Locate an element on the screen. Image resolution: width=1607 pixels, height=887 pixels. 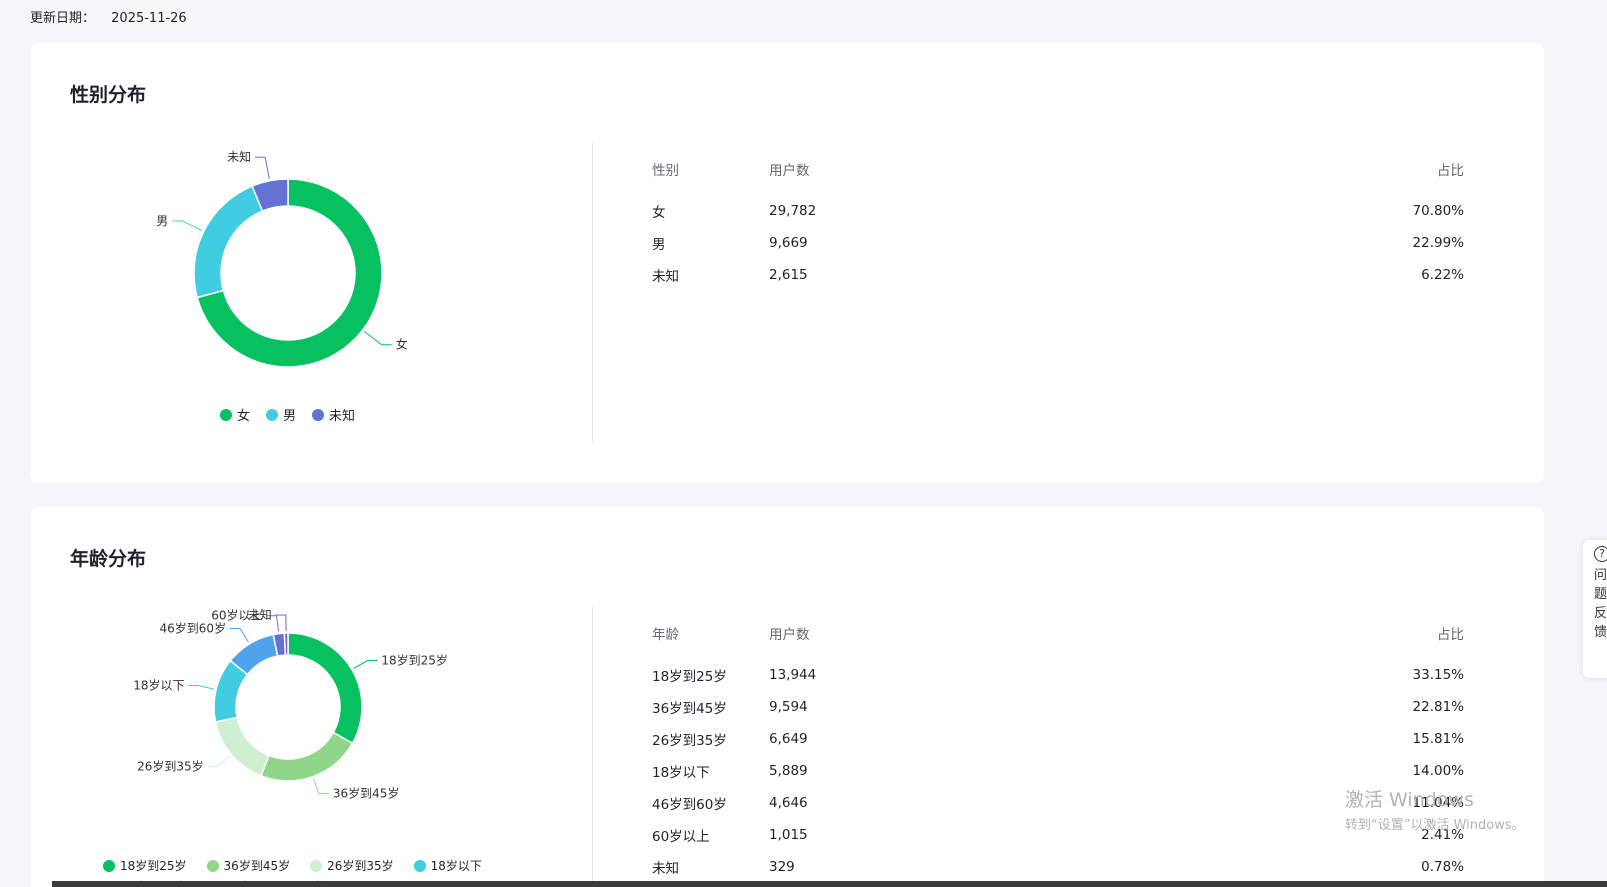
gender-legend: 女 男 未知 is located at coordinates (295, 414).